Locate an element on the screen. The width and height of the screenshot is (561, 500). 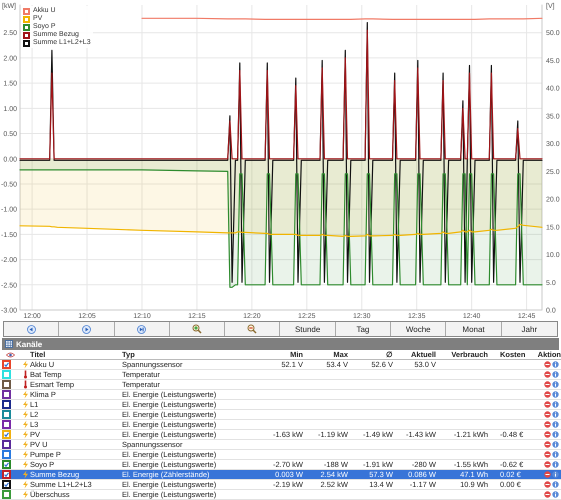
zoom-in-icon is located at coordinates (197, 329).